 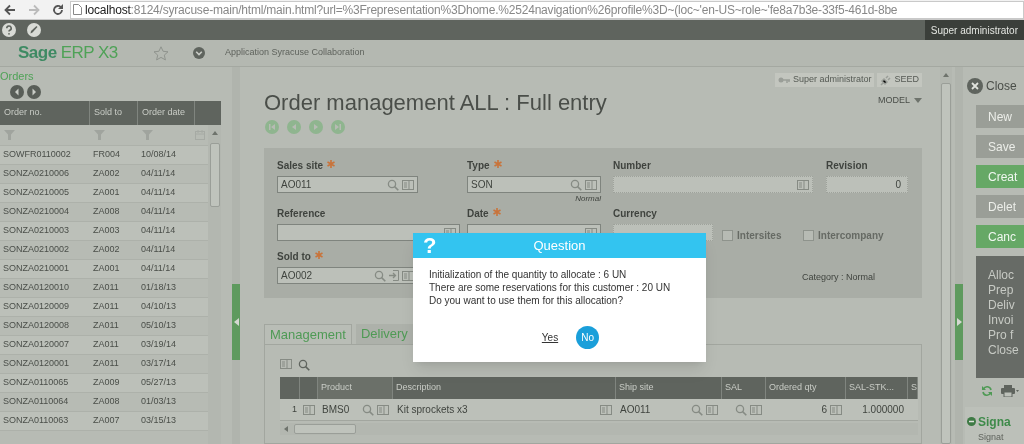 I want to click on forward-arrow-icon, so click(x=34, y=9).